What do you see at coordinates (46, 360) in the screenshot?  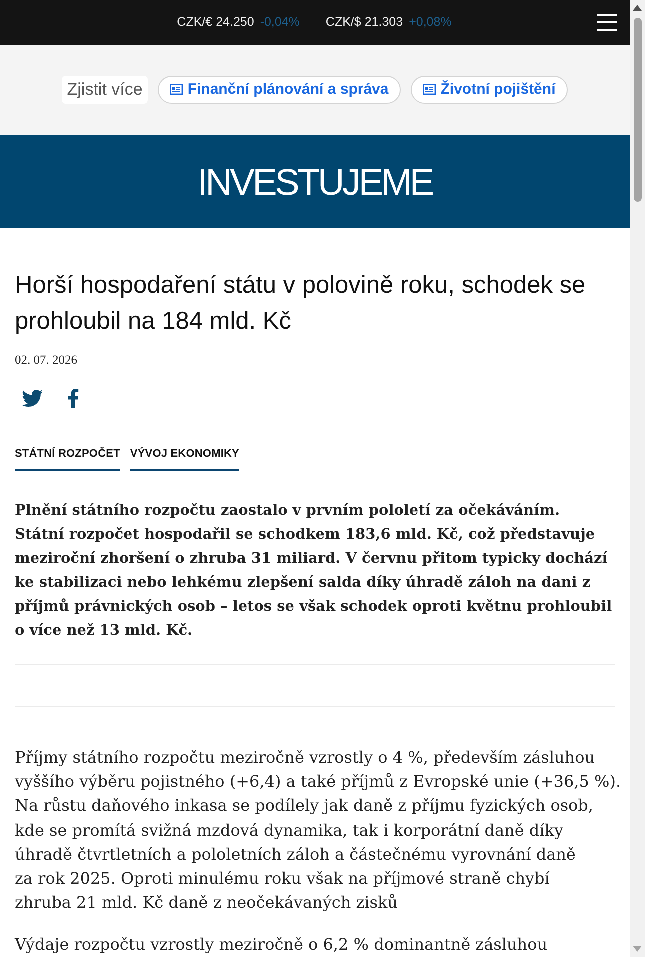 I see `article-date: 02. 07. 2026` at bounding box center [46, 360].